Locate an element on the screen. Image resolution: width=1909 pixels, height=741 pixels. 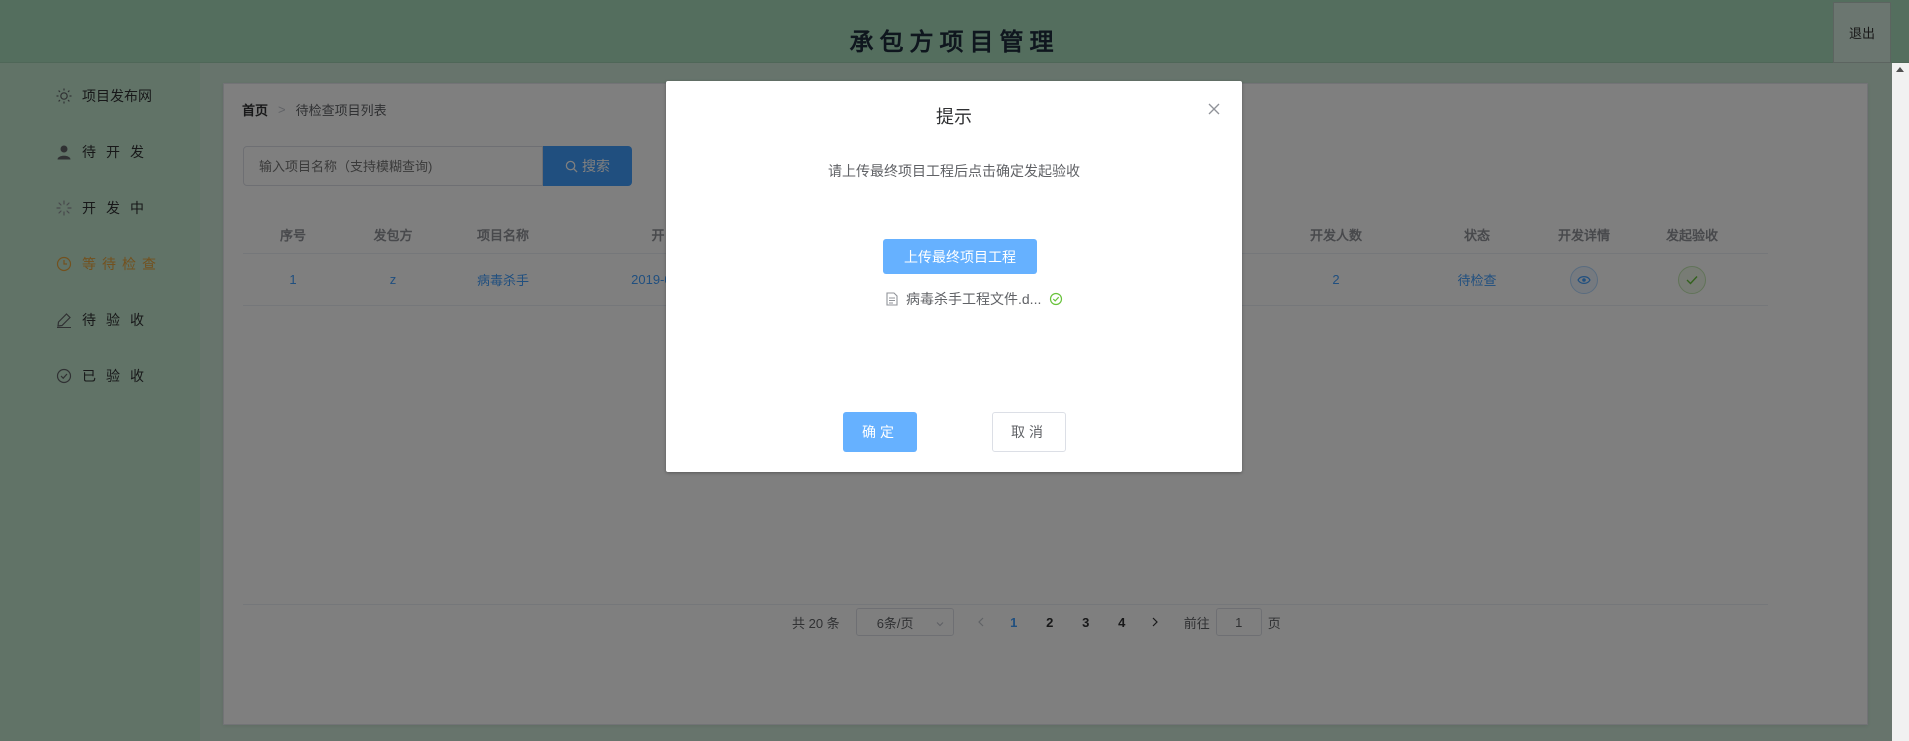
document-icon is located at coordinates (892, 299).